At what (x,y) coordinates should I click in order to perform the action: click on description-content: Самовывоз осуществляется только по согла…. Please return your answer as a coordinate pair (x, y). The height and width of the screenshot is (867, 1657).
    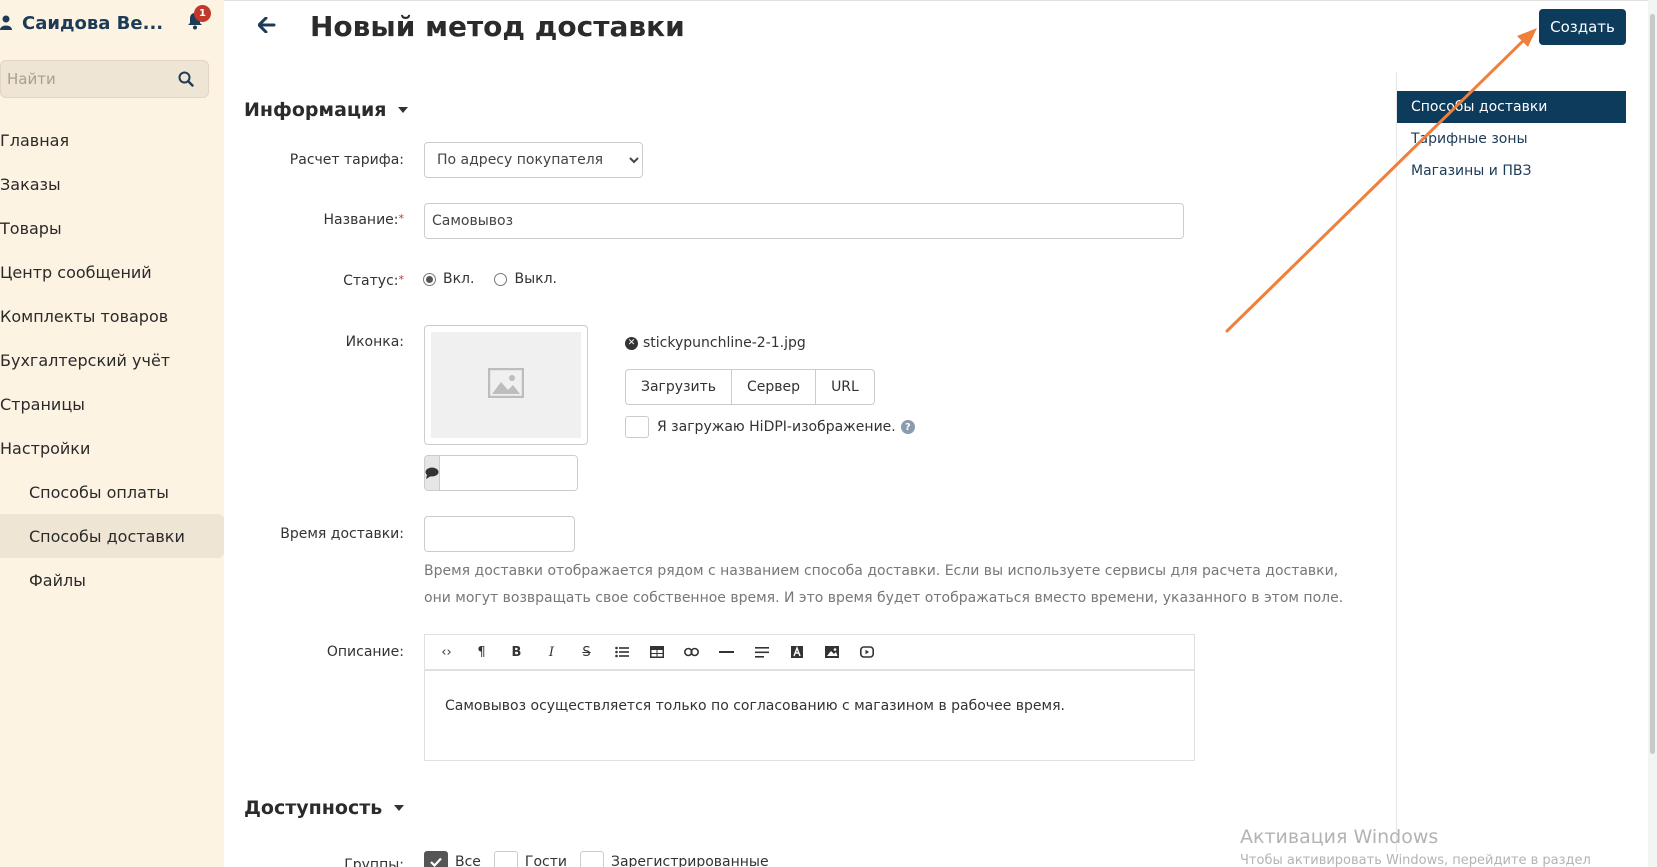
    Looking at the image, I should click on (809, 706).